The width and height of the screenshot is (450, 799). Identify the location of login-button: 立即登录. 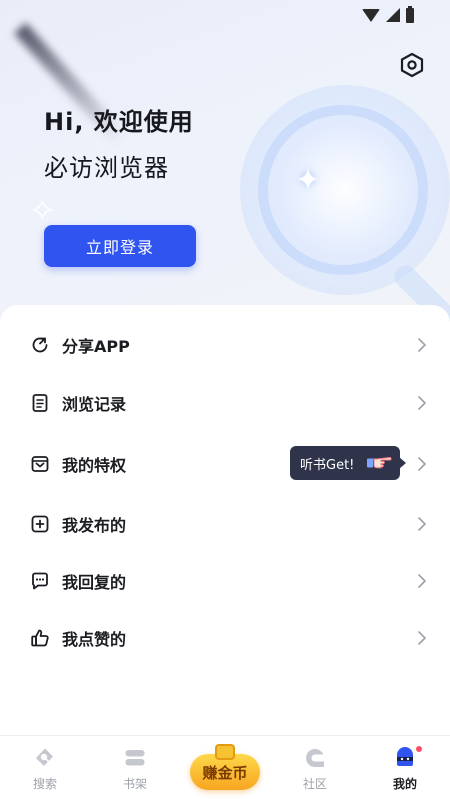
(120, 246).